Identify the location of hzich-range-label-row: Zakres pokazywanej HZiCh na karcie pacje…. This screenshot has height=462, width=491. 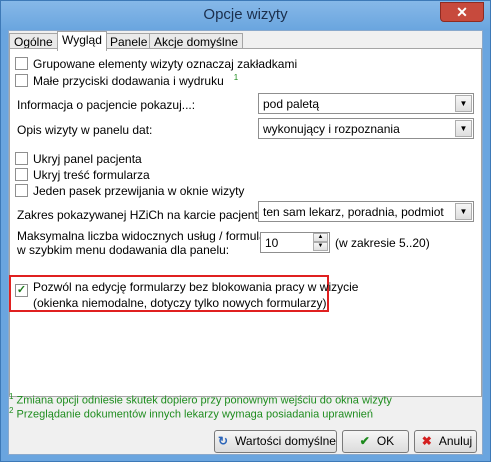
(146, 214).